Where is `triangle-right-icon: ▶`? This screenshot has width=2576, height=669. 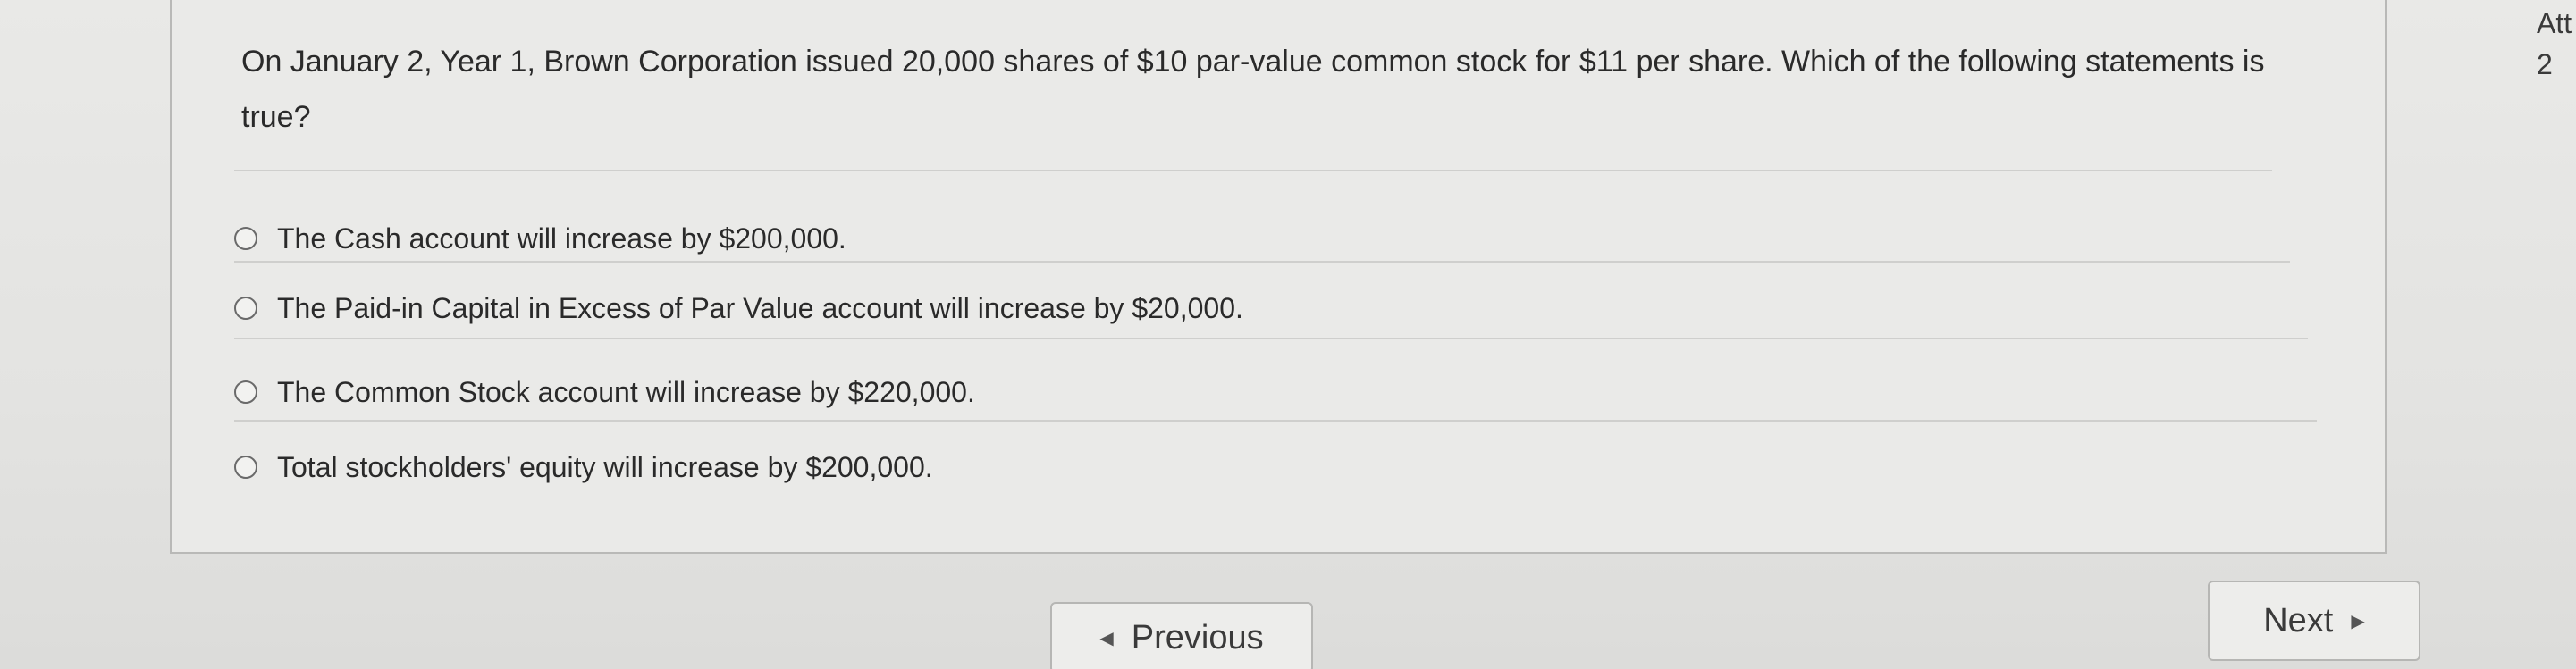 triangle-right-icon: ▶ is located at coordinates (2358, 621).